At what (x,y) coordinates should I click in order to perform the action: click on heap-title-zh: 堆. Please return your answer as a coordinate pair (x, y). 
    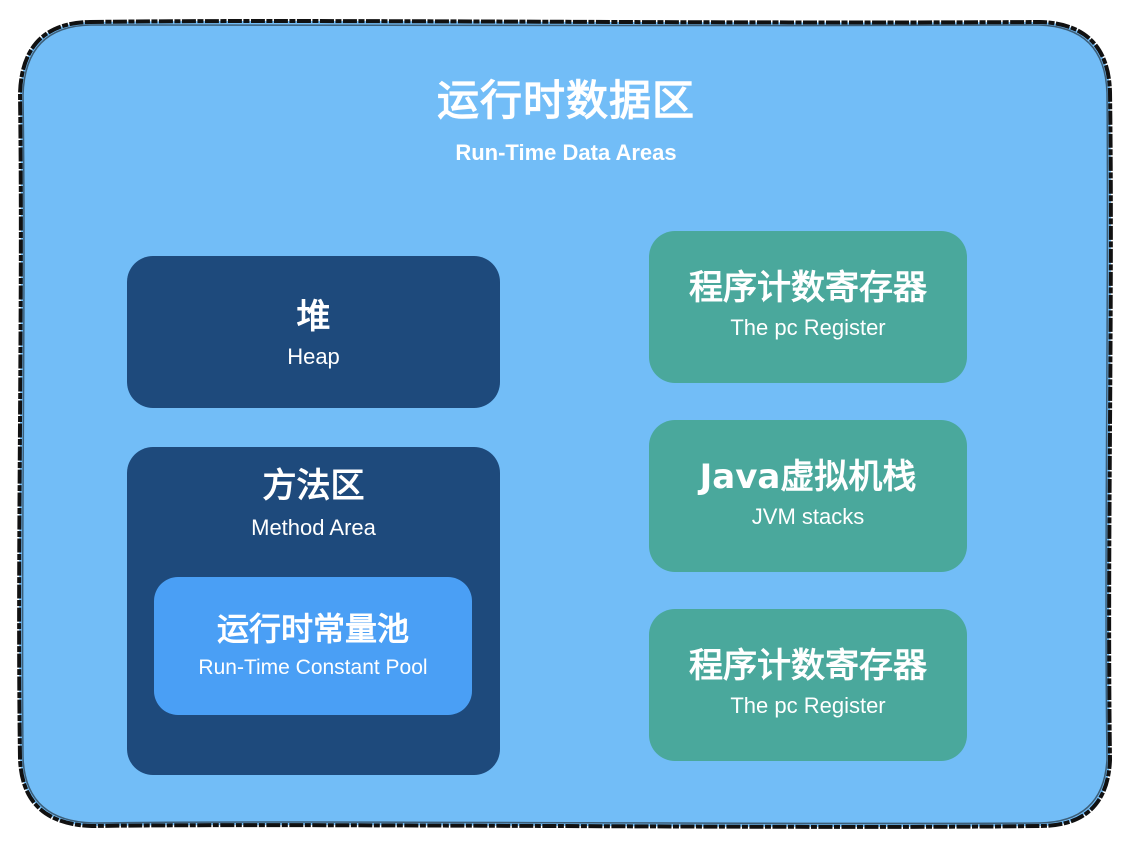
    Looking at the image, I should click on (313, 317).